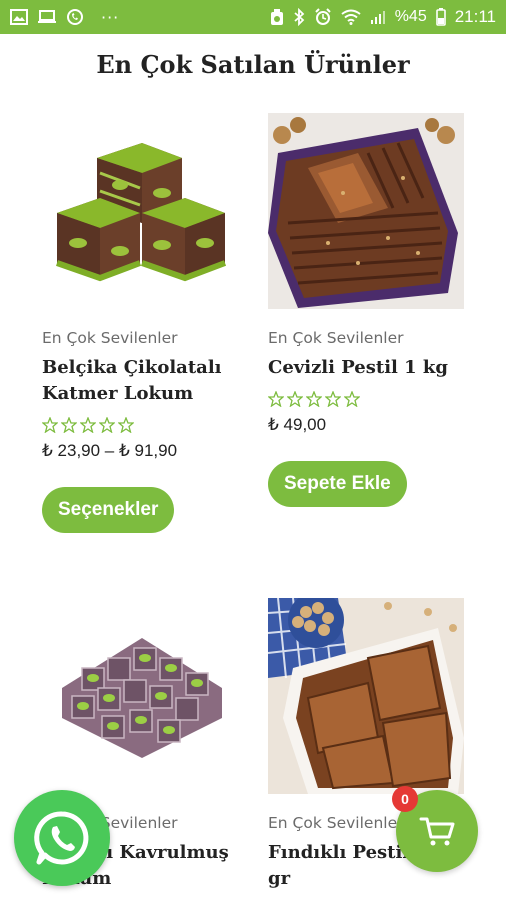  Describe the element at coordinates (110, 17) in the screenshot. I see `more-notifications-icon: ···` at that location.